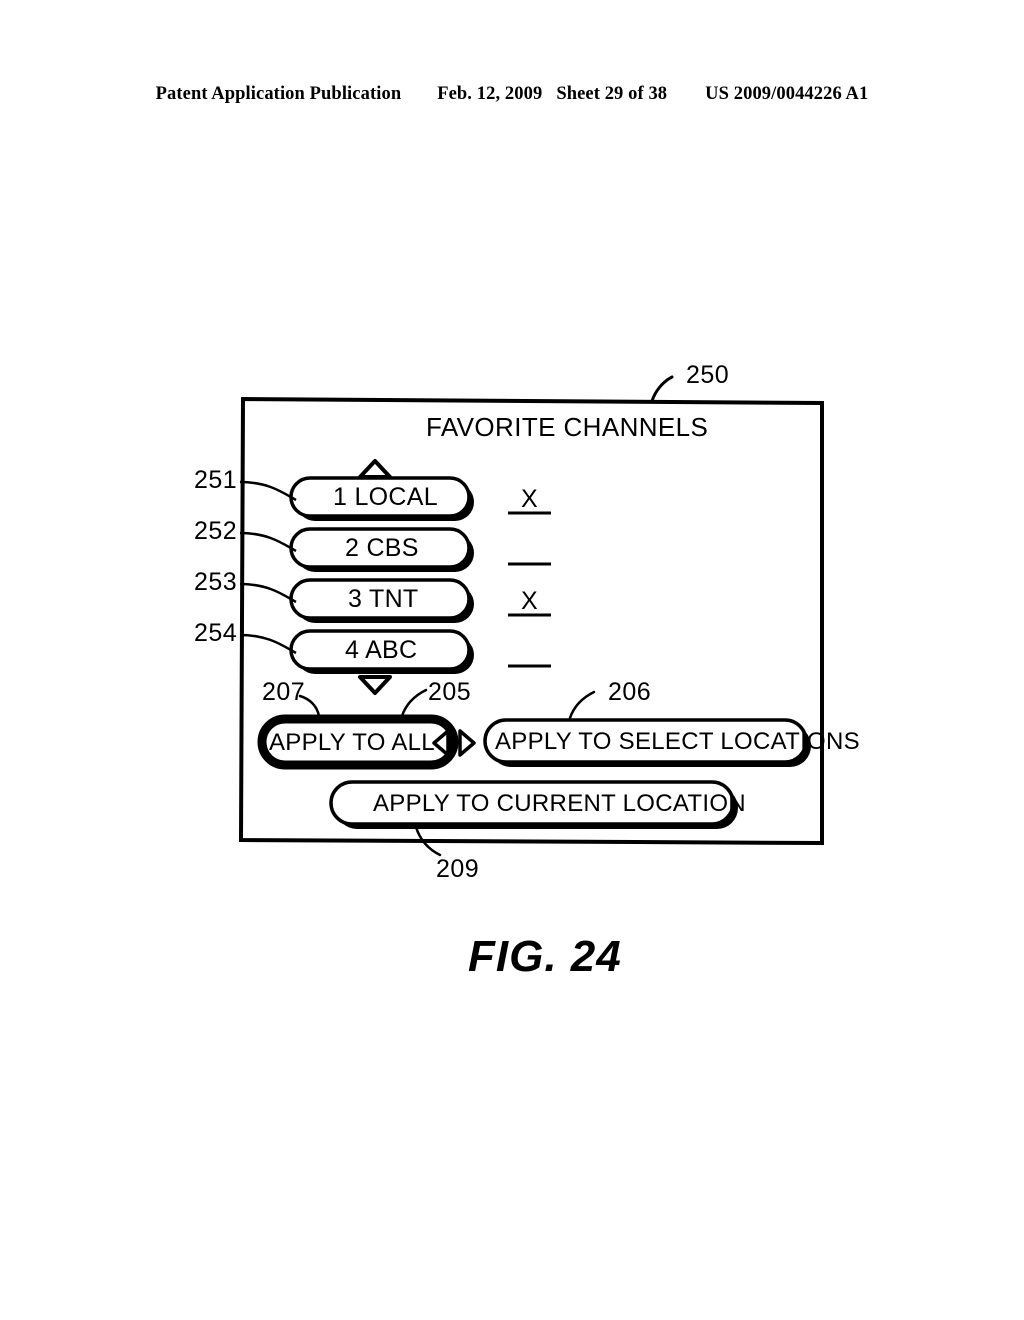 Image resolution: width=1024 pixels, height=1320 pixels. I want to click on reference-number-253: 253, so click(216, 582).